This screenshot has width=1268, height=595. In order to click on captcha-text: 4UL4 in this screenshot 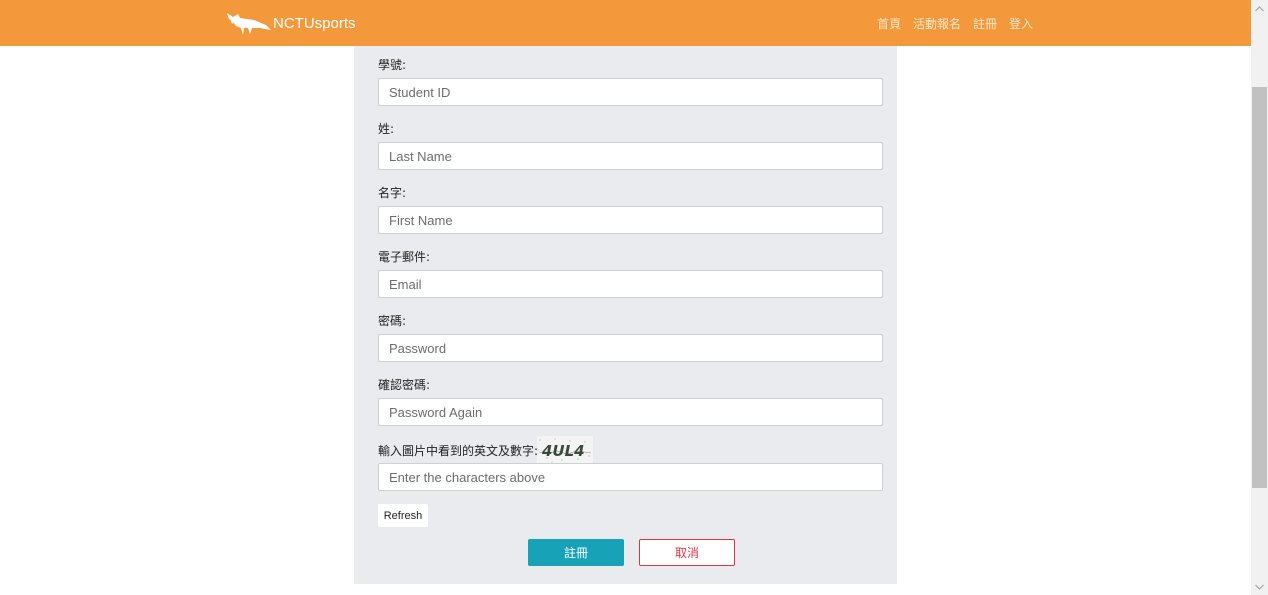, I will do `click(563, 451)`.